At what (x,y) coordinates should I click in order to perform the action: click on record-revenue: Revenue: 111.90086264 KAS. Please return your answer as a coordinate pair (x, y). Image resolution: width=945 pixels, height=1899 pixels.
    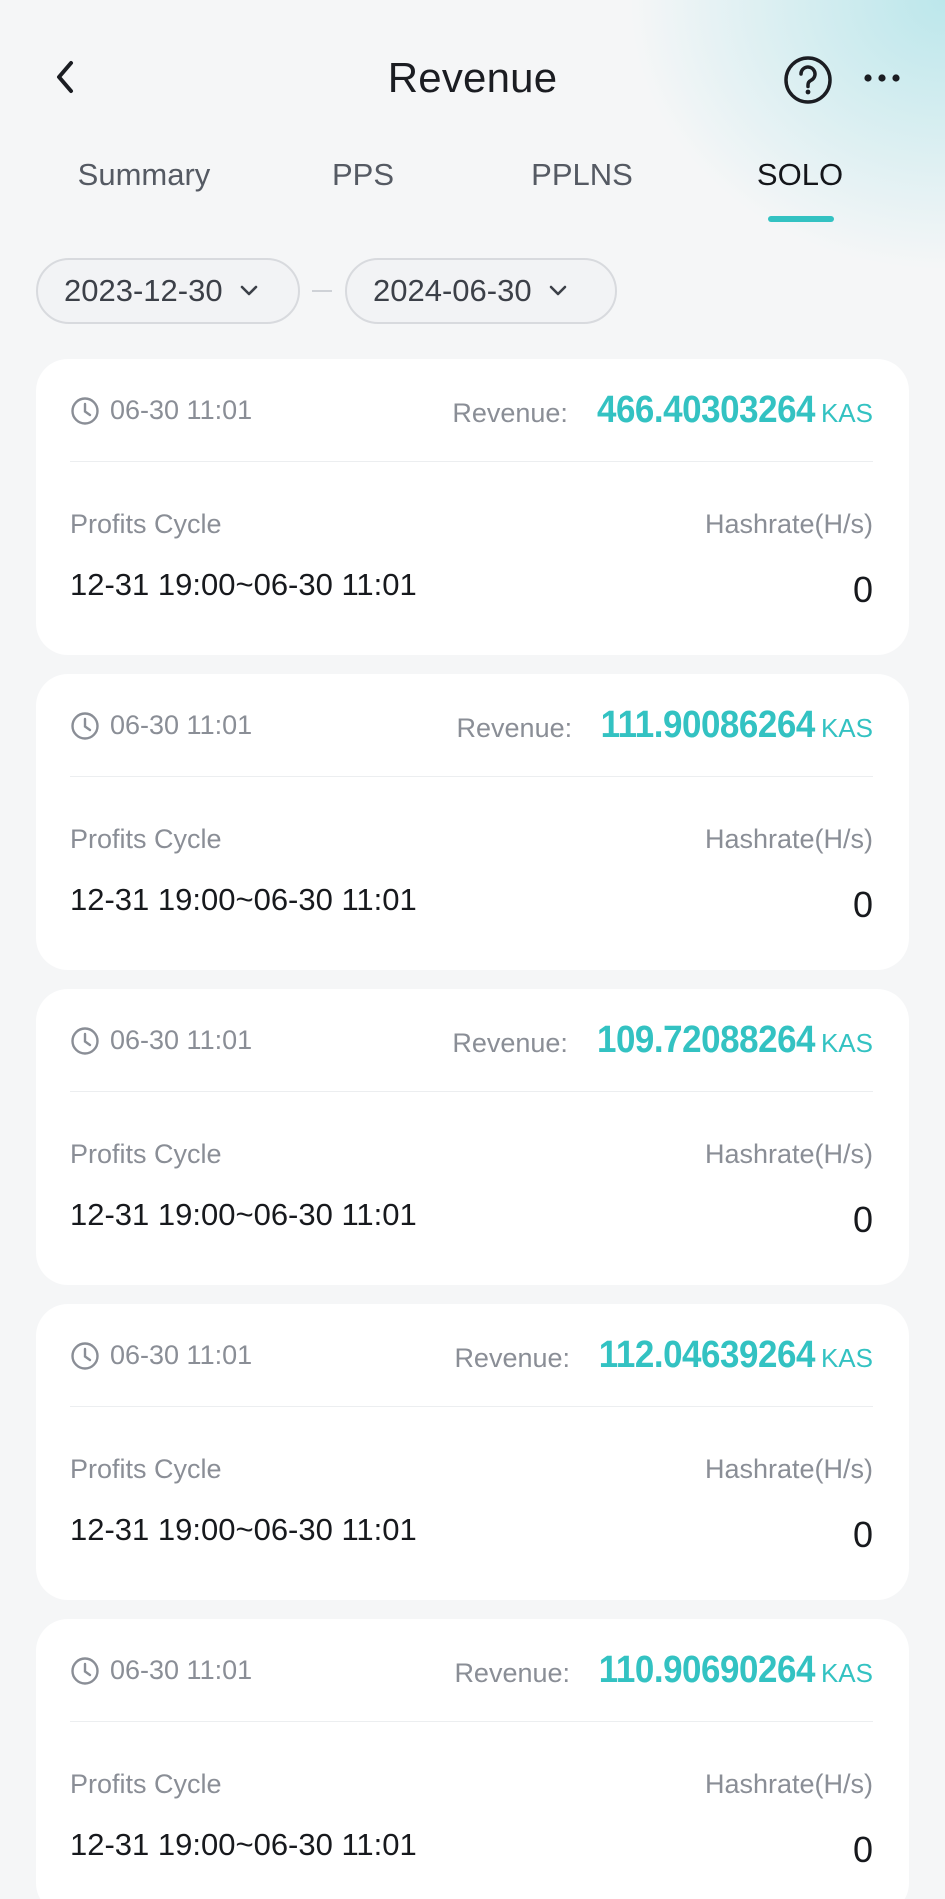
    Looking at the image, I should click on (665, 725).